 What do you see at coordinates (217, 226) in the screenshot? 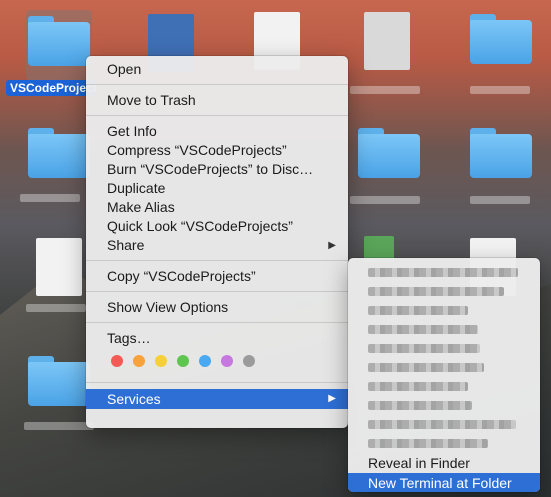
I see `menu-item-quick-look: Quick Look “VSCodeProjects”` at bounding box center [217, 226].